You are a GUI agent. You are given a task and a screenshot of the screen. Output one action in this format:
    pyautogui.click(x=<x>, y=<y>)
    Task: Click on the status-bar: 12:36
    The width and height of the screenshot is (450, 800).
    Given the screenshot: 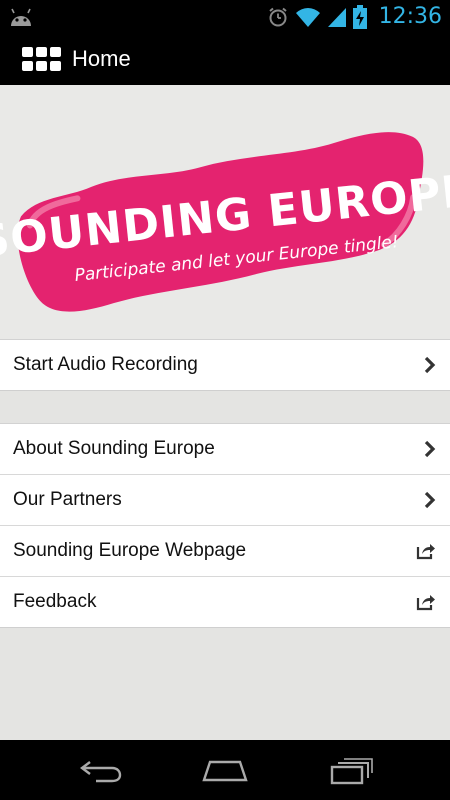 What is the action you would take?
    pyautogui.click(x=225, y=16)
    